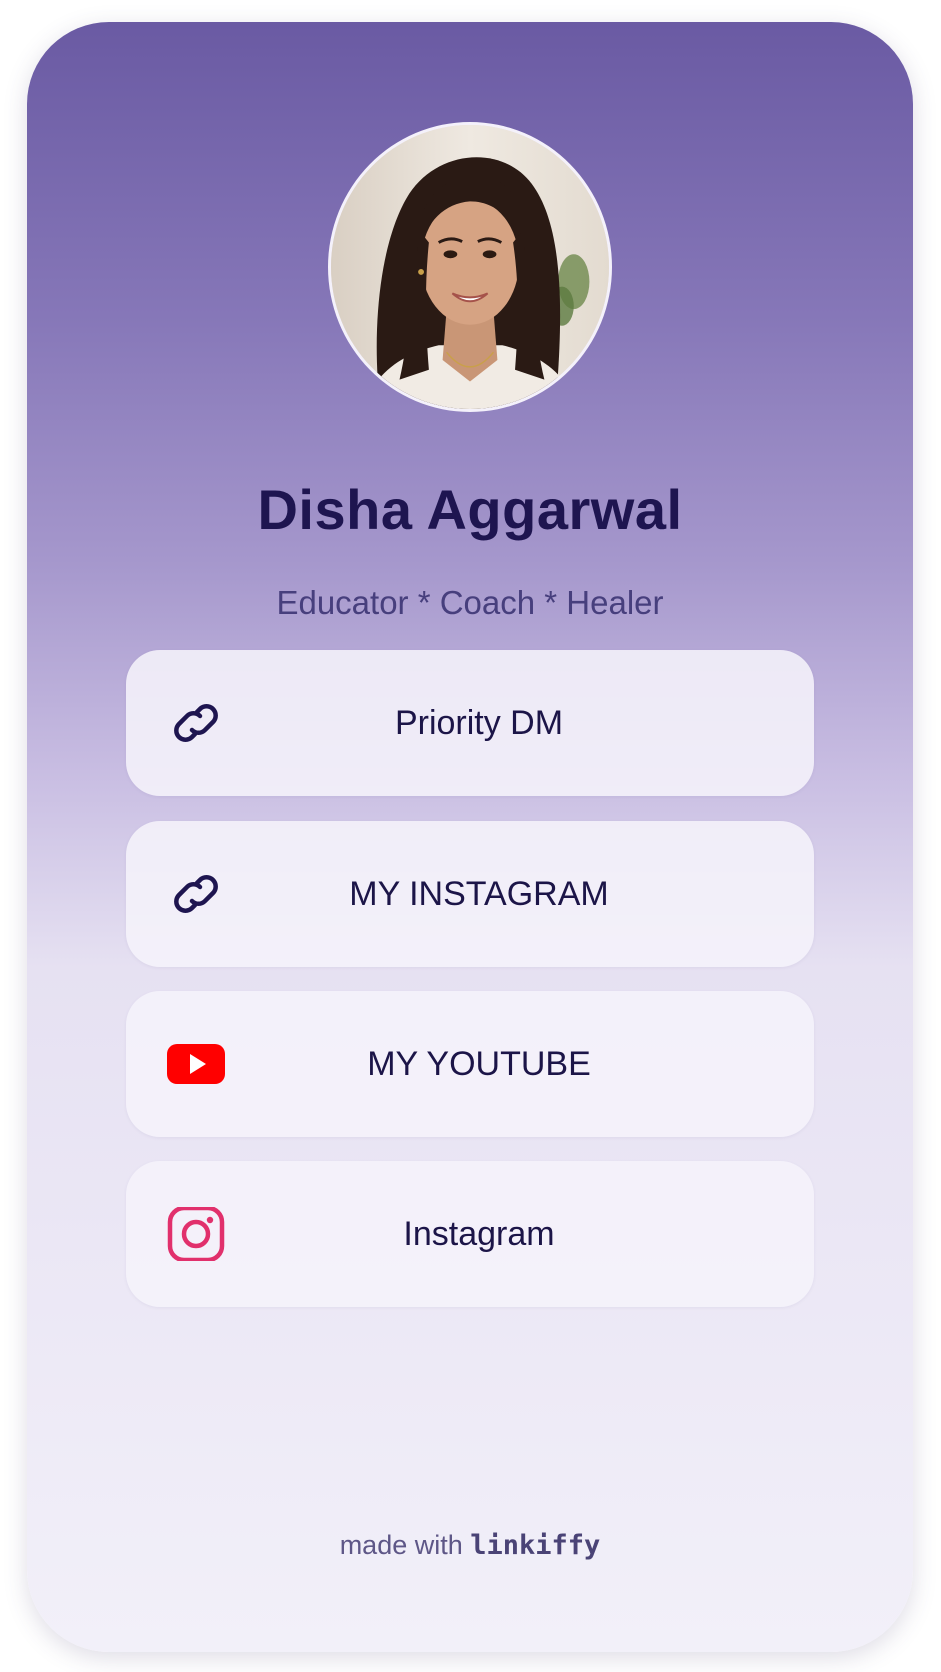  What do you see at coordinates (470, 509) in the screenshot?
I see `profile-name: Disha Aggarwal` at bounding box center [470, 509].